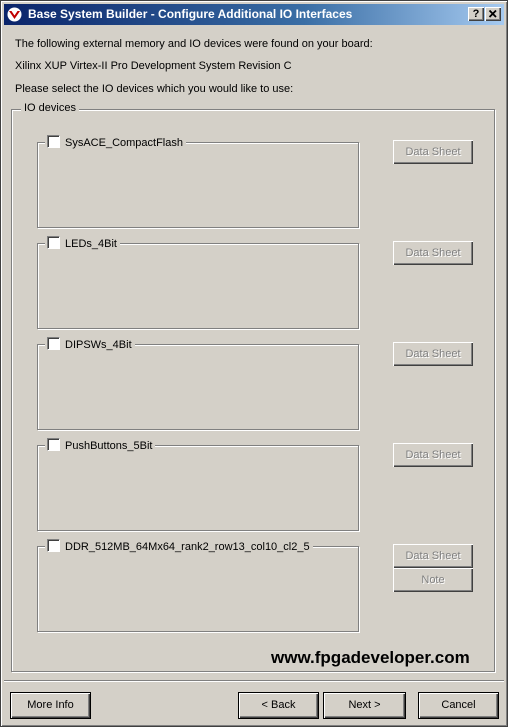 Image resolution: width=508 pixels, height=727 pixels. What do you see at coordinates (109, 446) in the screenshot?
I see `device-label-pushbuttons: PushButtons_5Bit` at bounding box center [109, 446].